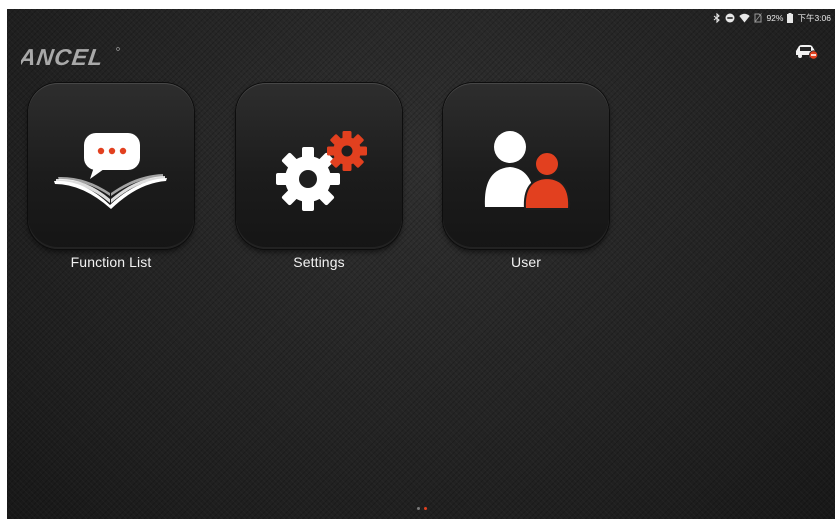 The width and height of the screenshot is (835, 524). I want to click on status-bar: 92% 下午3:06, so click(772, 18).